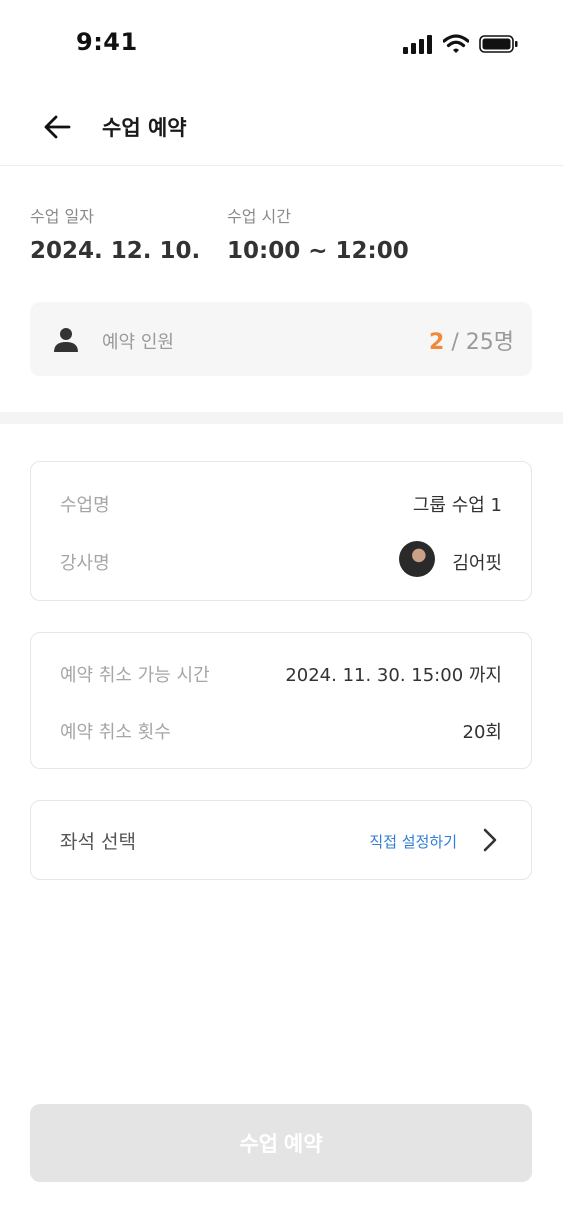  What do you see at coordinates (144, 128) in the screenshot?
I see `page-title: 수업 예약` at bounding box center [144, 128].